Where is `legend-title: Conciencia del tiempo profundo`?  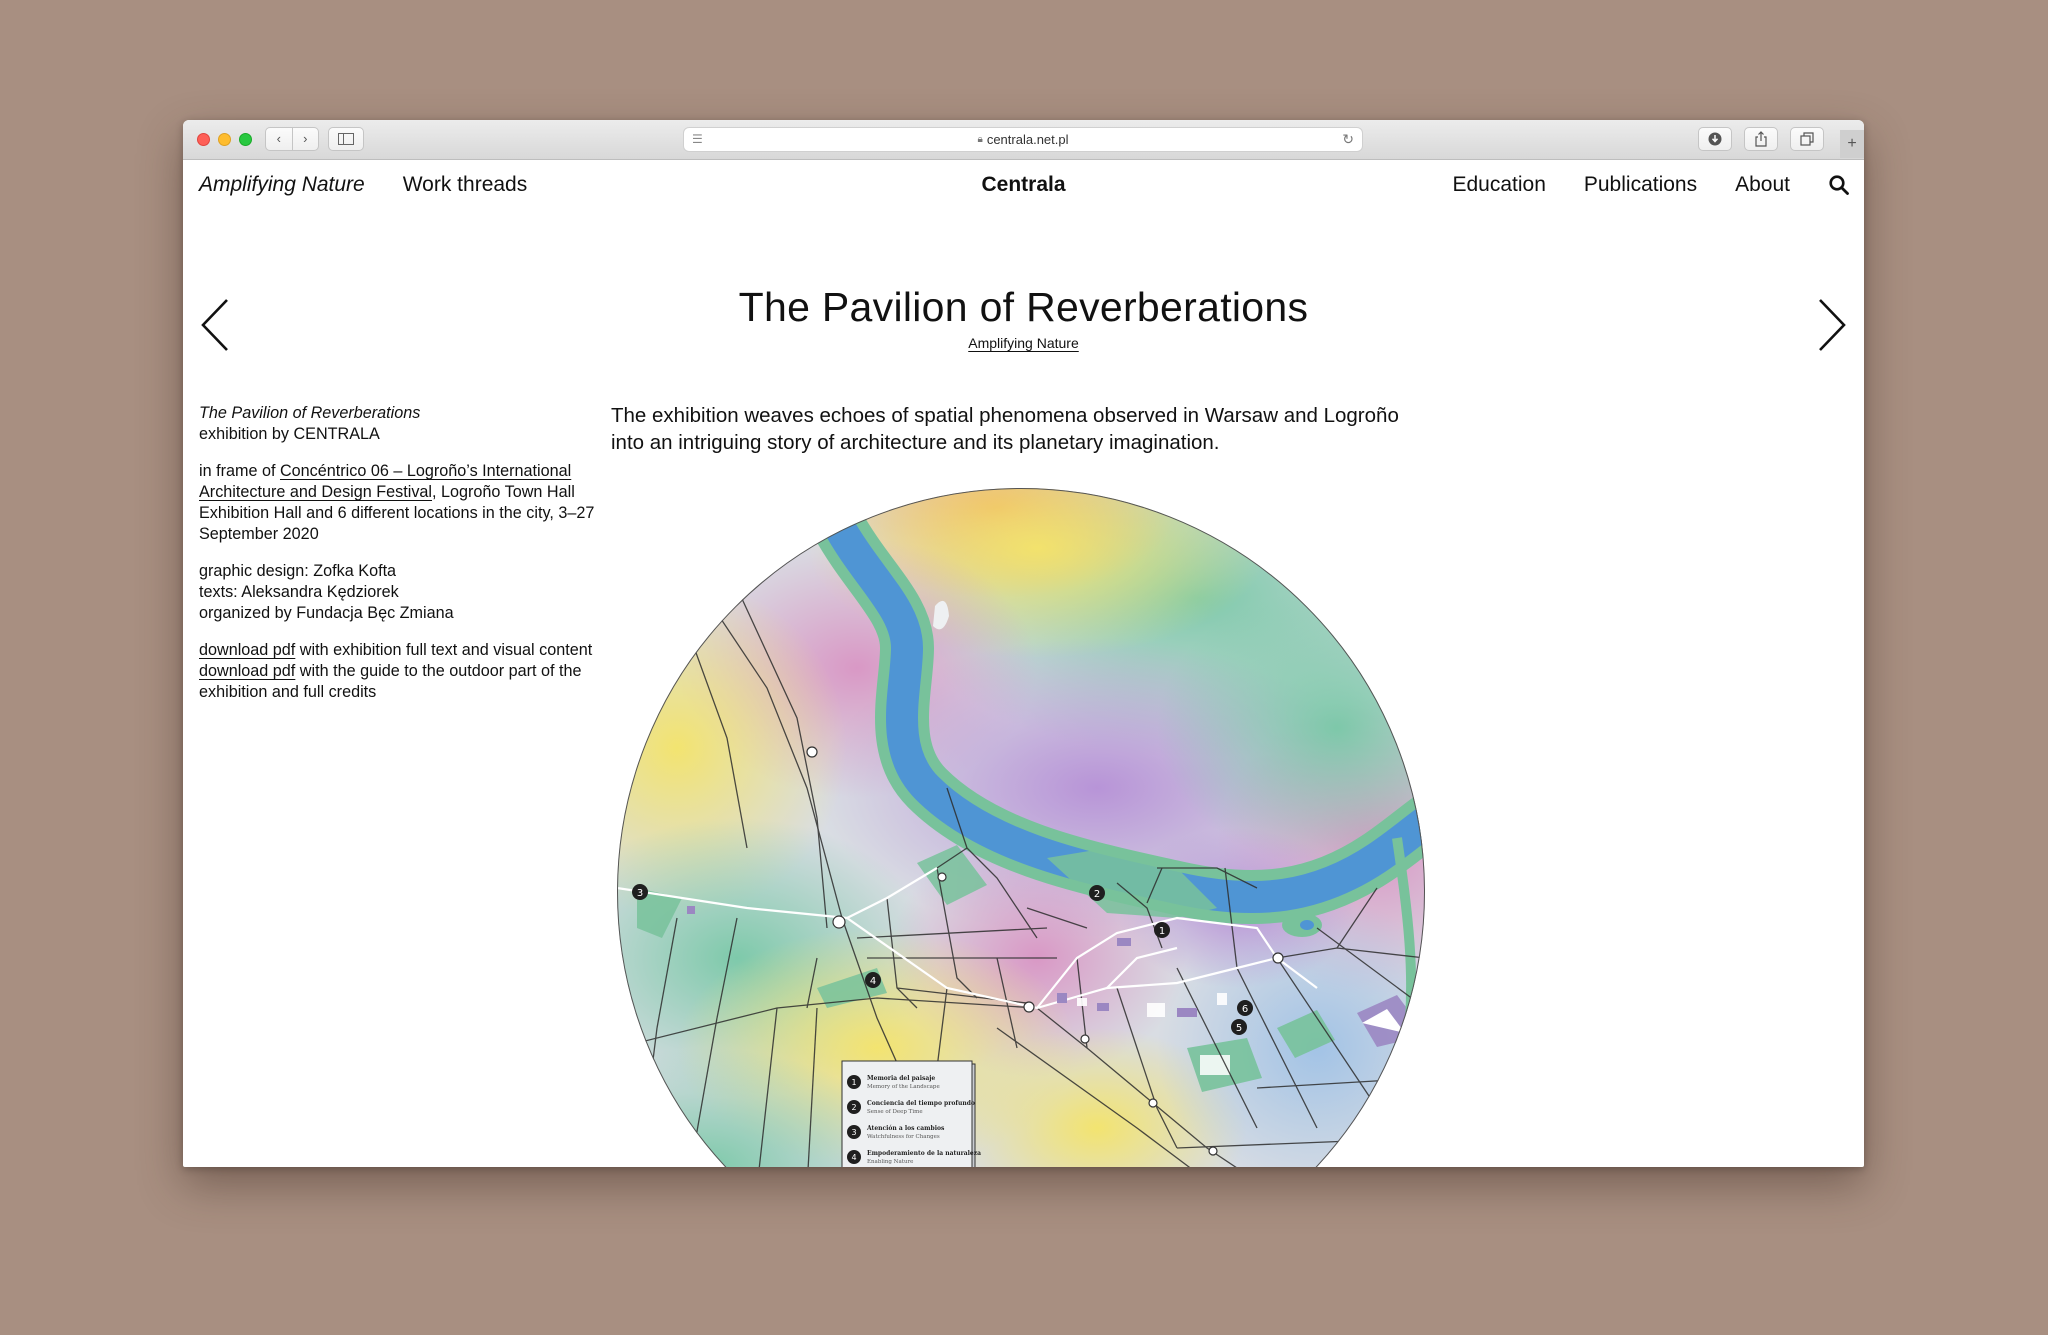 legend-title: Conciencia del tiempo profundo is located at coordinates (921, 1103).